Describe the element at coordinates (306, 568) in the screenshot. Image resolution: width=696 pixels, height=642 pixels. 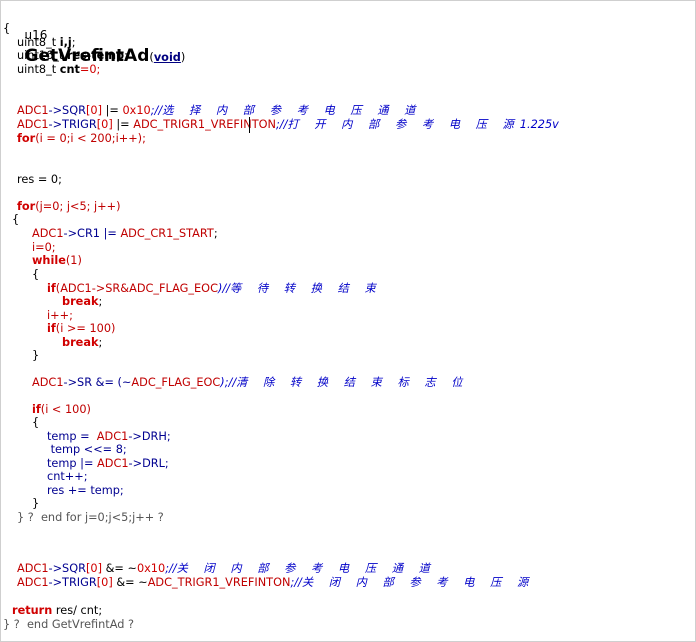
I see `sqr2-comment: 关 闭 内 部 参 考 电 压 通 道` at that location.